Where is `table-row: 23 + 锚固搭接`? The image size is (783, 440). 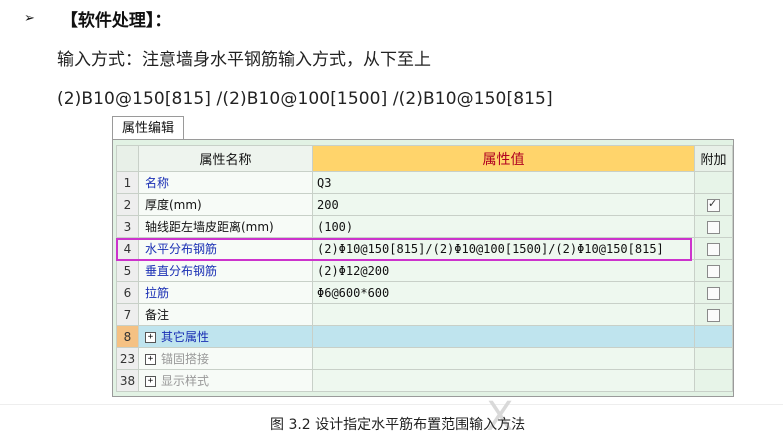 table-row: 23 + 锚固搭接 is located at coordinates (424, 358).